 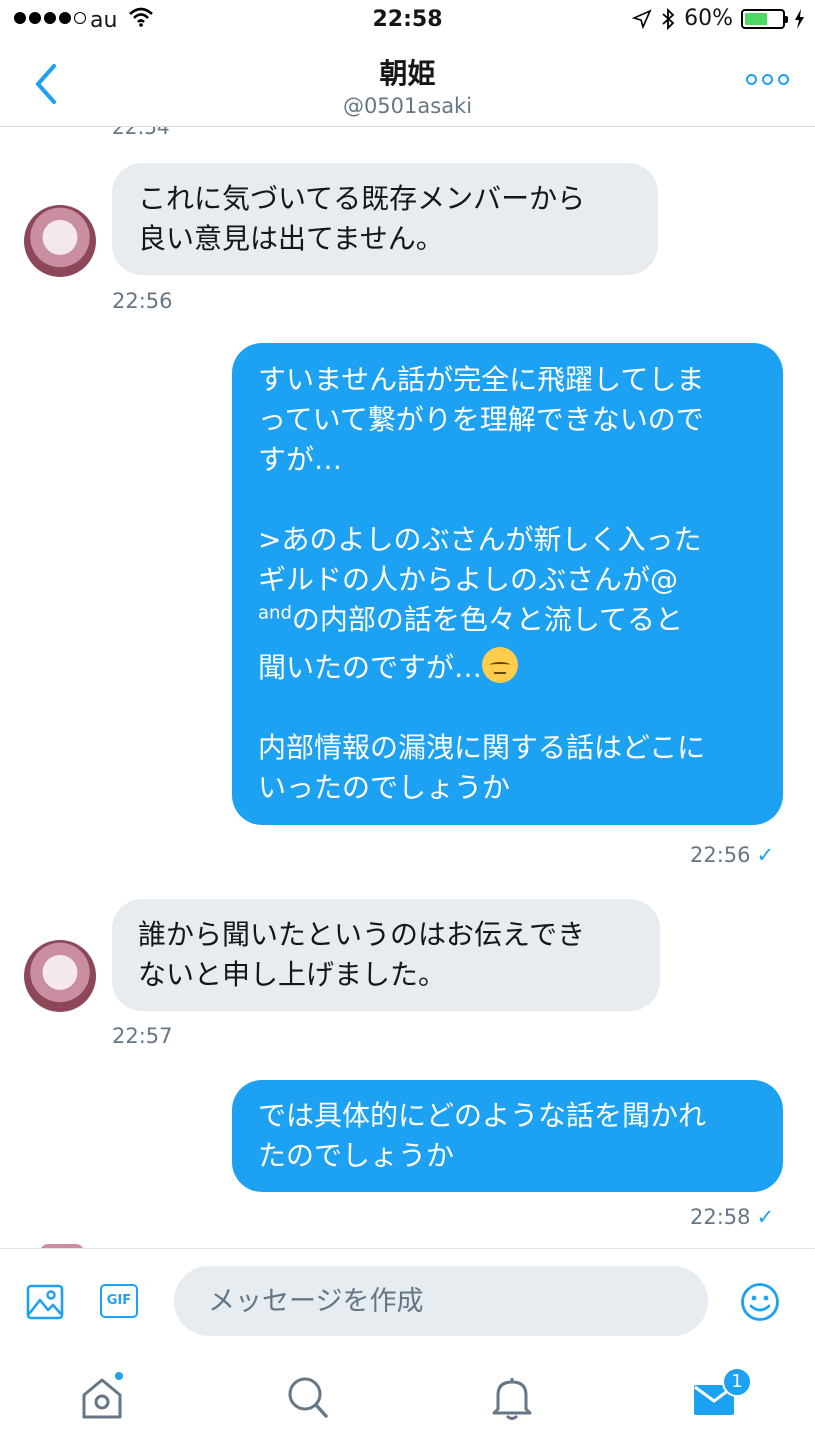 I want to click on message-line: >あのよしのぶさんが新しく入った, so click(x=480, y=539).